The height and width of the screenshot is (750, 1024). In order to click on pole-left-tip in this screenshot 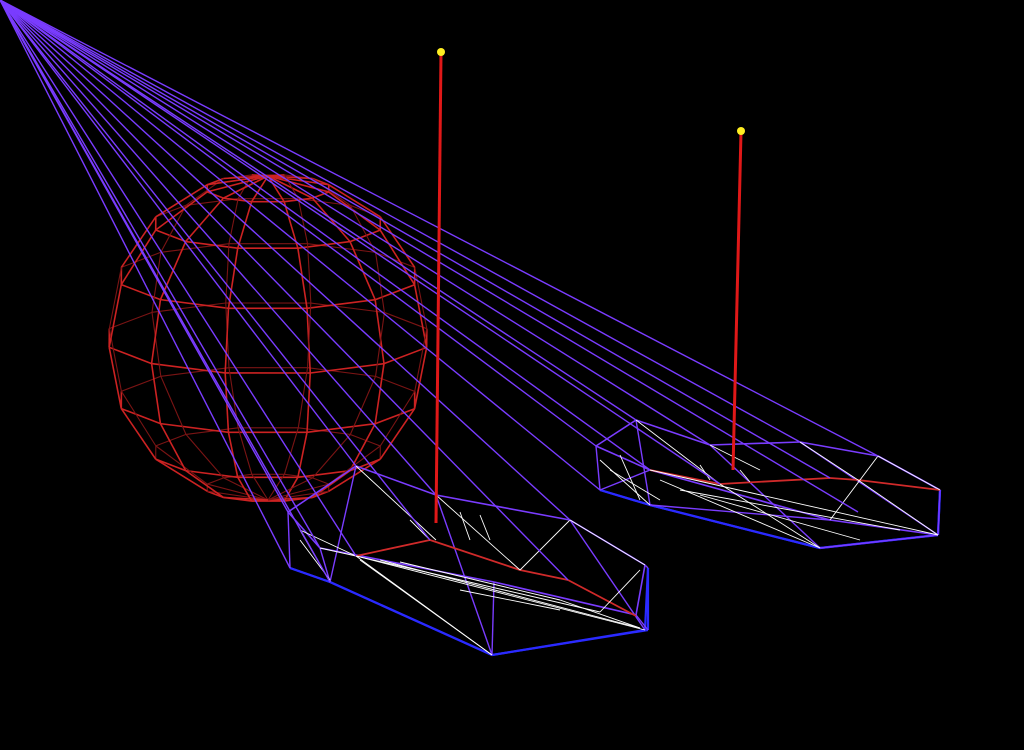, I will do `click(441, 52)`.